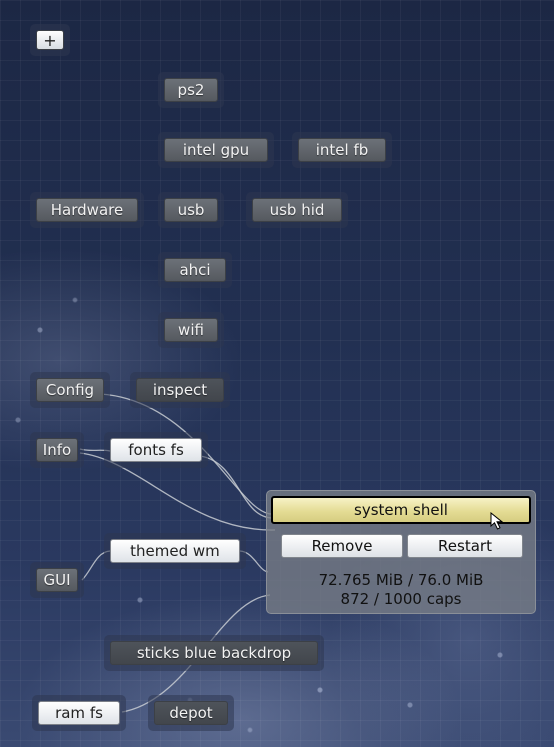 Image resolution: width=554 pixels, height=747 pixels. I want to click on node-usb: usb, so click(191, 210).